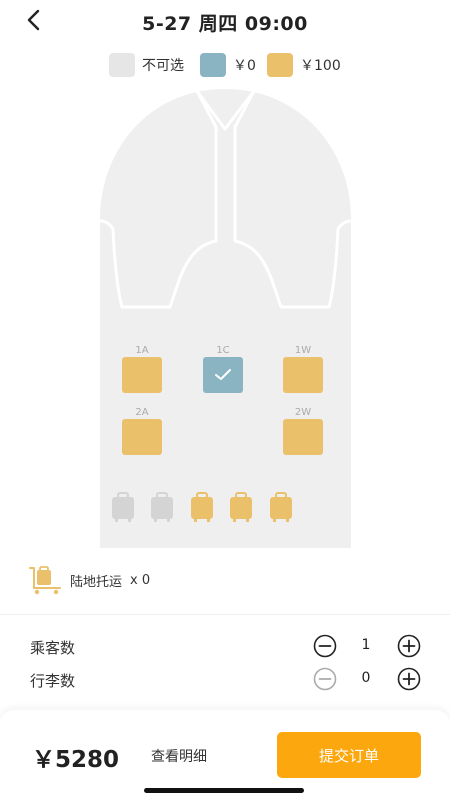  What do you see at coordinates (349, 755) in the screenshot?
I see `submit-order-button: 提交订单` at bounding box center [349, 755].